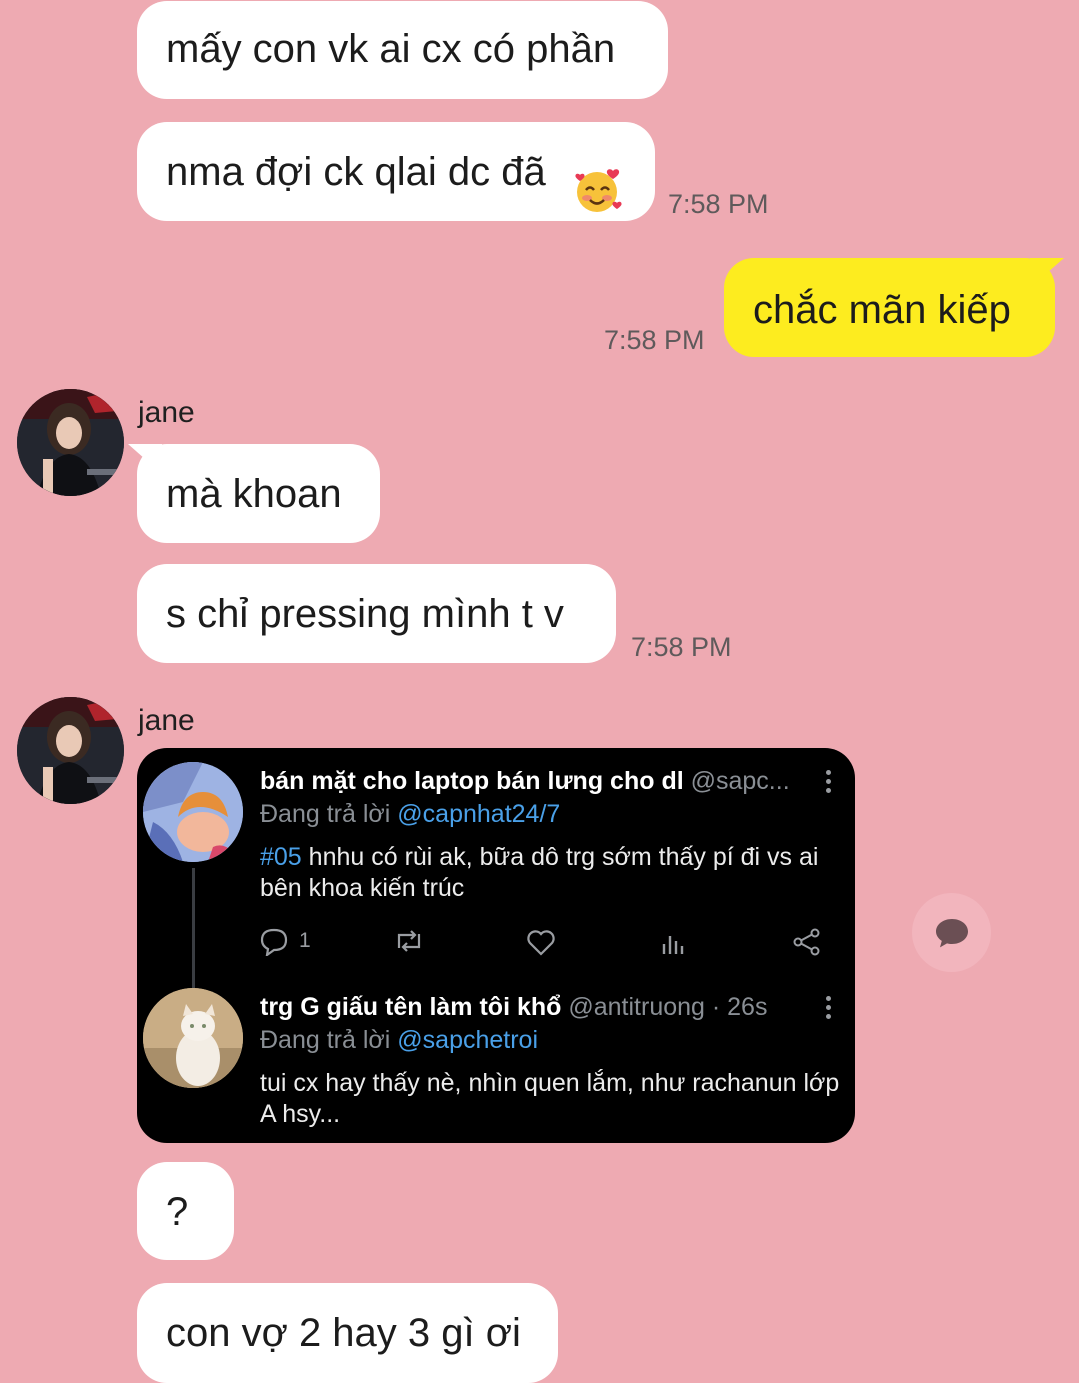 The height and width of the screenshot is (1383, 1079). What do you see at coordinates (177, 1212) in the screenshot?
I see `message-text: ?` at bounding box center [177, 1212].